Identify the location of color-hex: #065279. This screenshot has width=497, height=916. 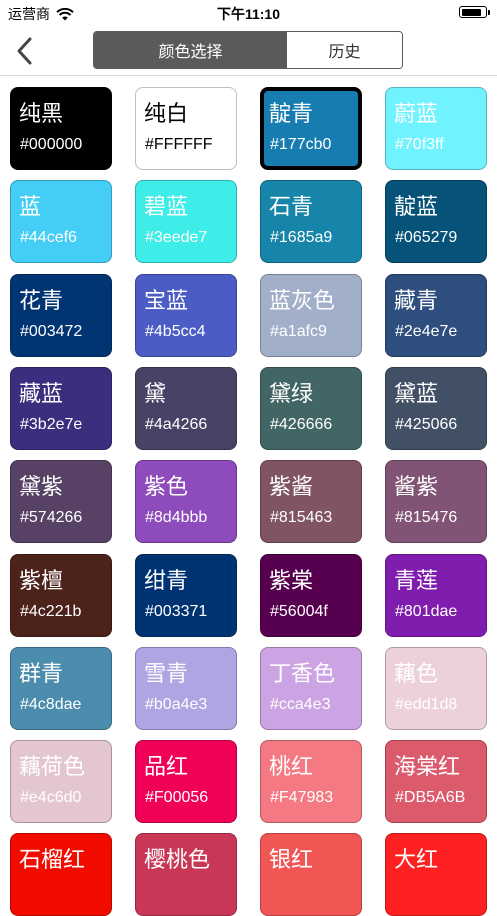
(426, 237).